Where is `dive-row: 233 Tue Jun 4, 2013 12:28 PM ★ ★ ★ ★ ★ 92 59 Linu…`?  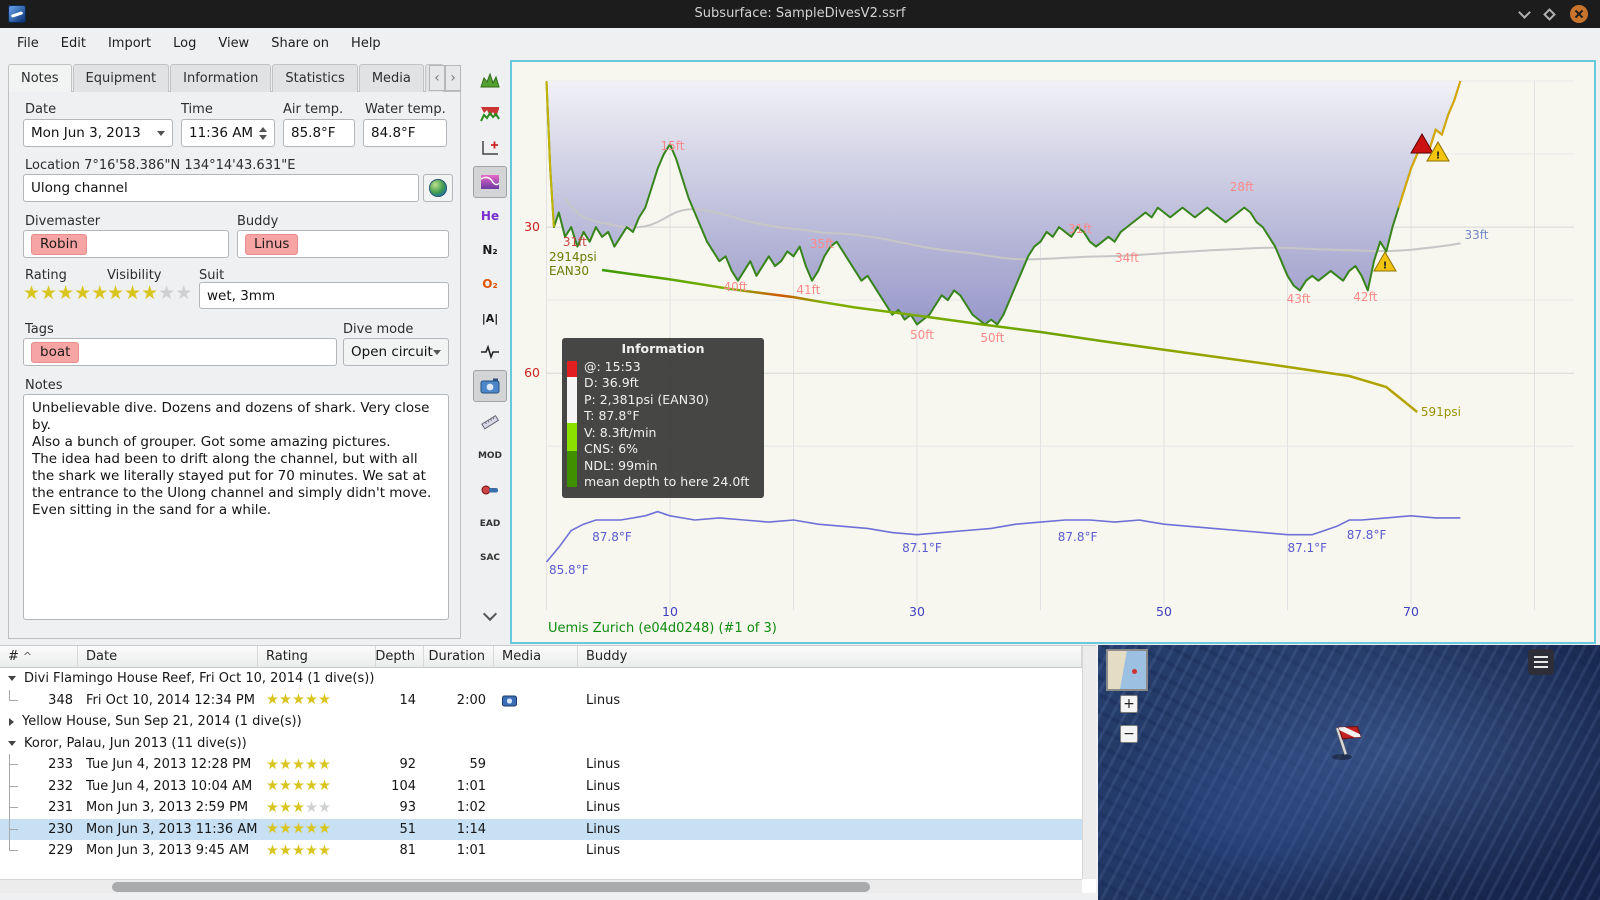
dive-row: 233 Tue Jun 4, 2013 12:28 PM ★ ★ ★ ★ ★ 92 59 Linu… is located at coordinates (541, 765).